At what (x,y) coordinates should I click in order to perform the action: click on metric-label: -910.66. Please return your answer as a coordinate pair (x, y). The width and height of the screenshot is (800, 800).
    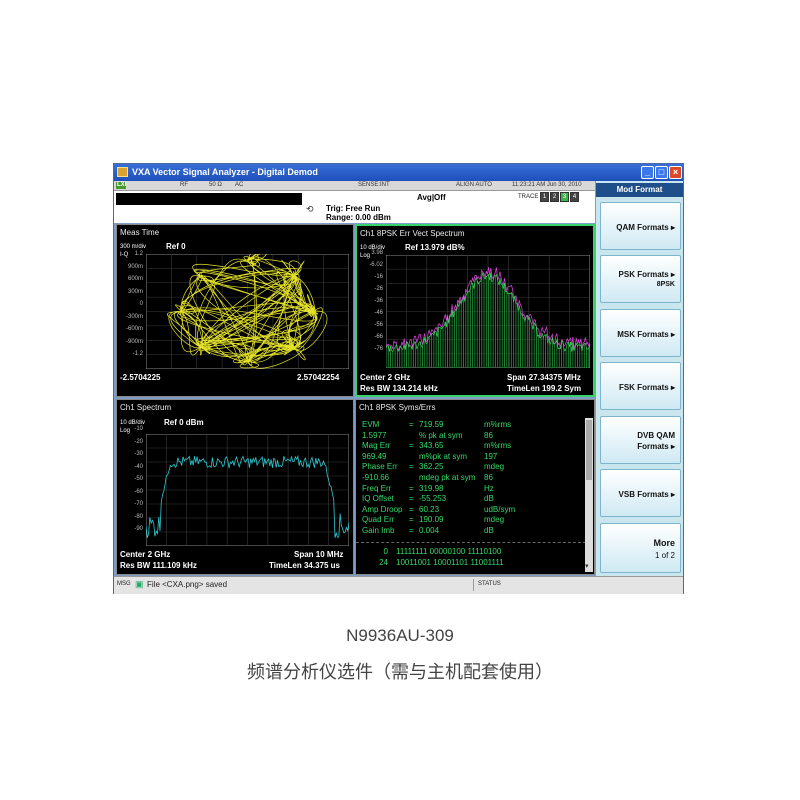
    Looking at the image, I should click on (376, 477).